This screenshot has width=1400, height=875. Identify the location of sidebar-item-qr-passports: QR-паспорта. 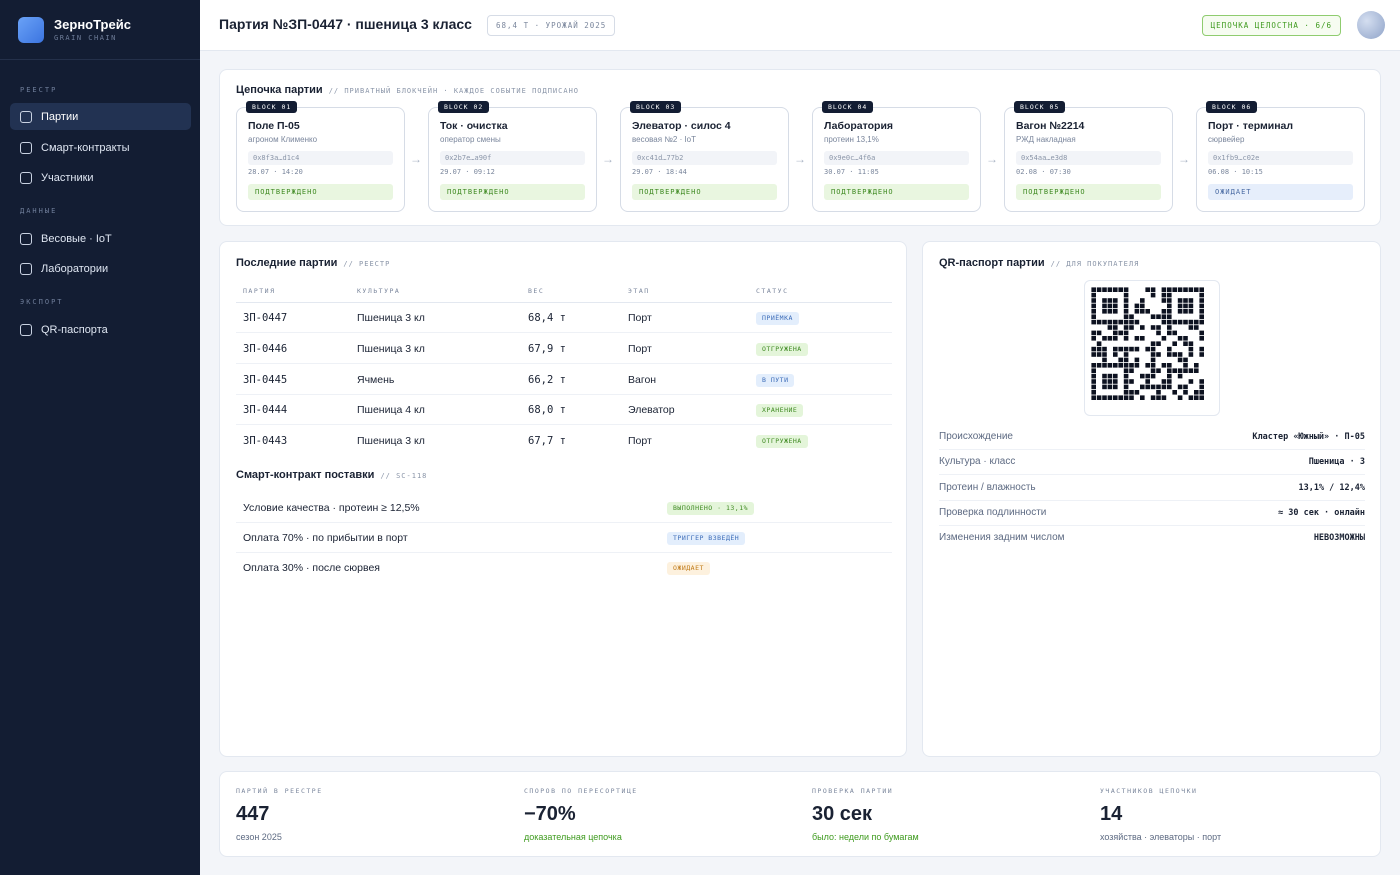
(100, 329).